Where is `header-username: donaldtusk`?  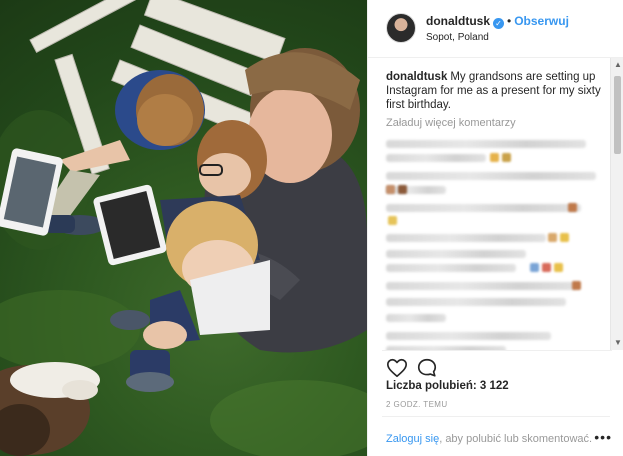
header-username: donaldtusk is located at coordinates (458, 21).